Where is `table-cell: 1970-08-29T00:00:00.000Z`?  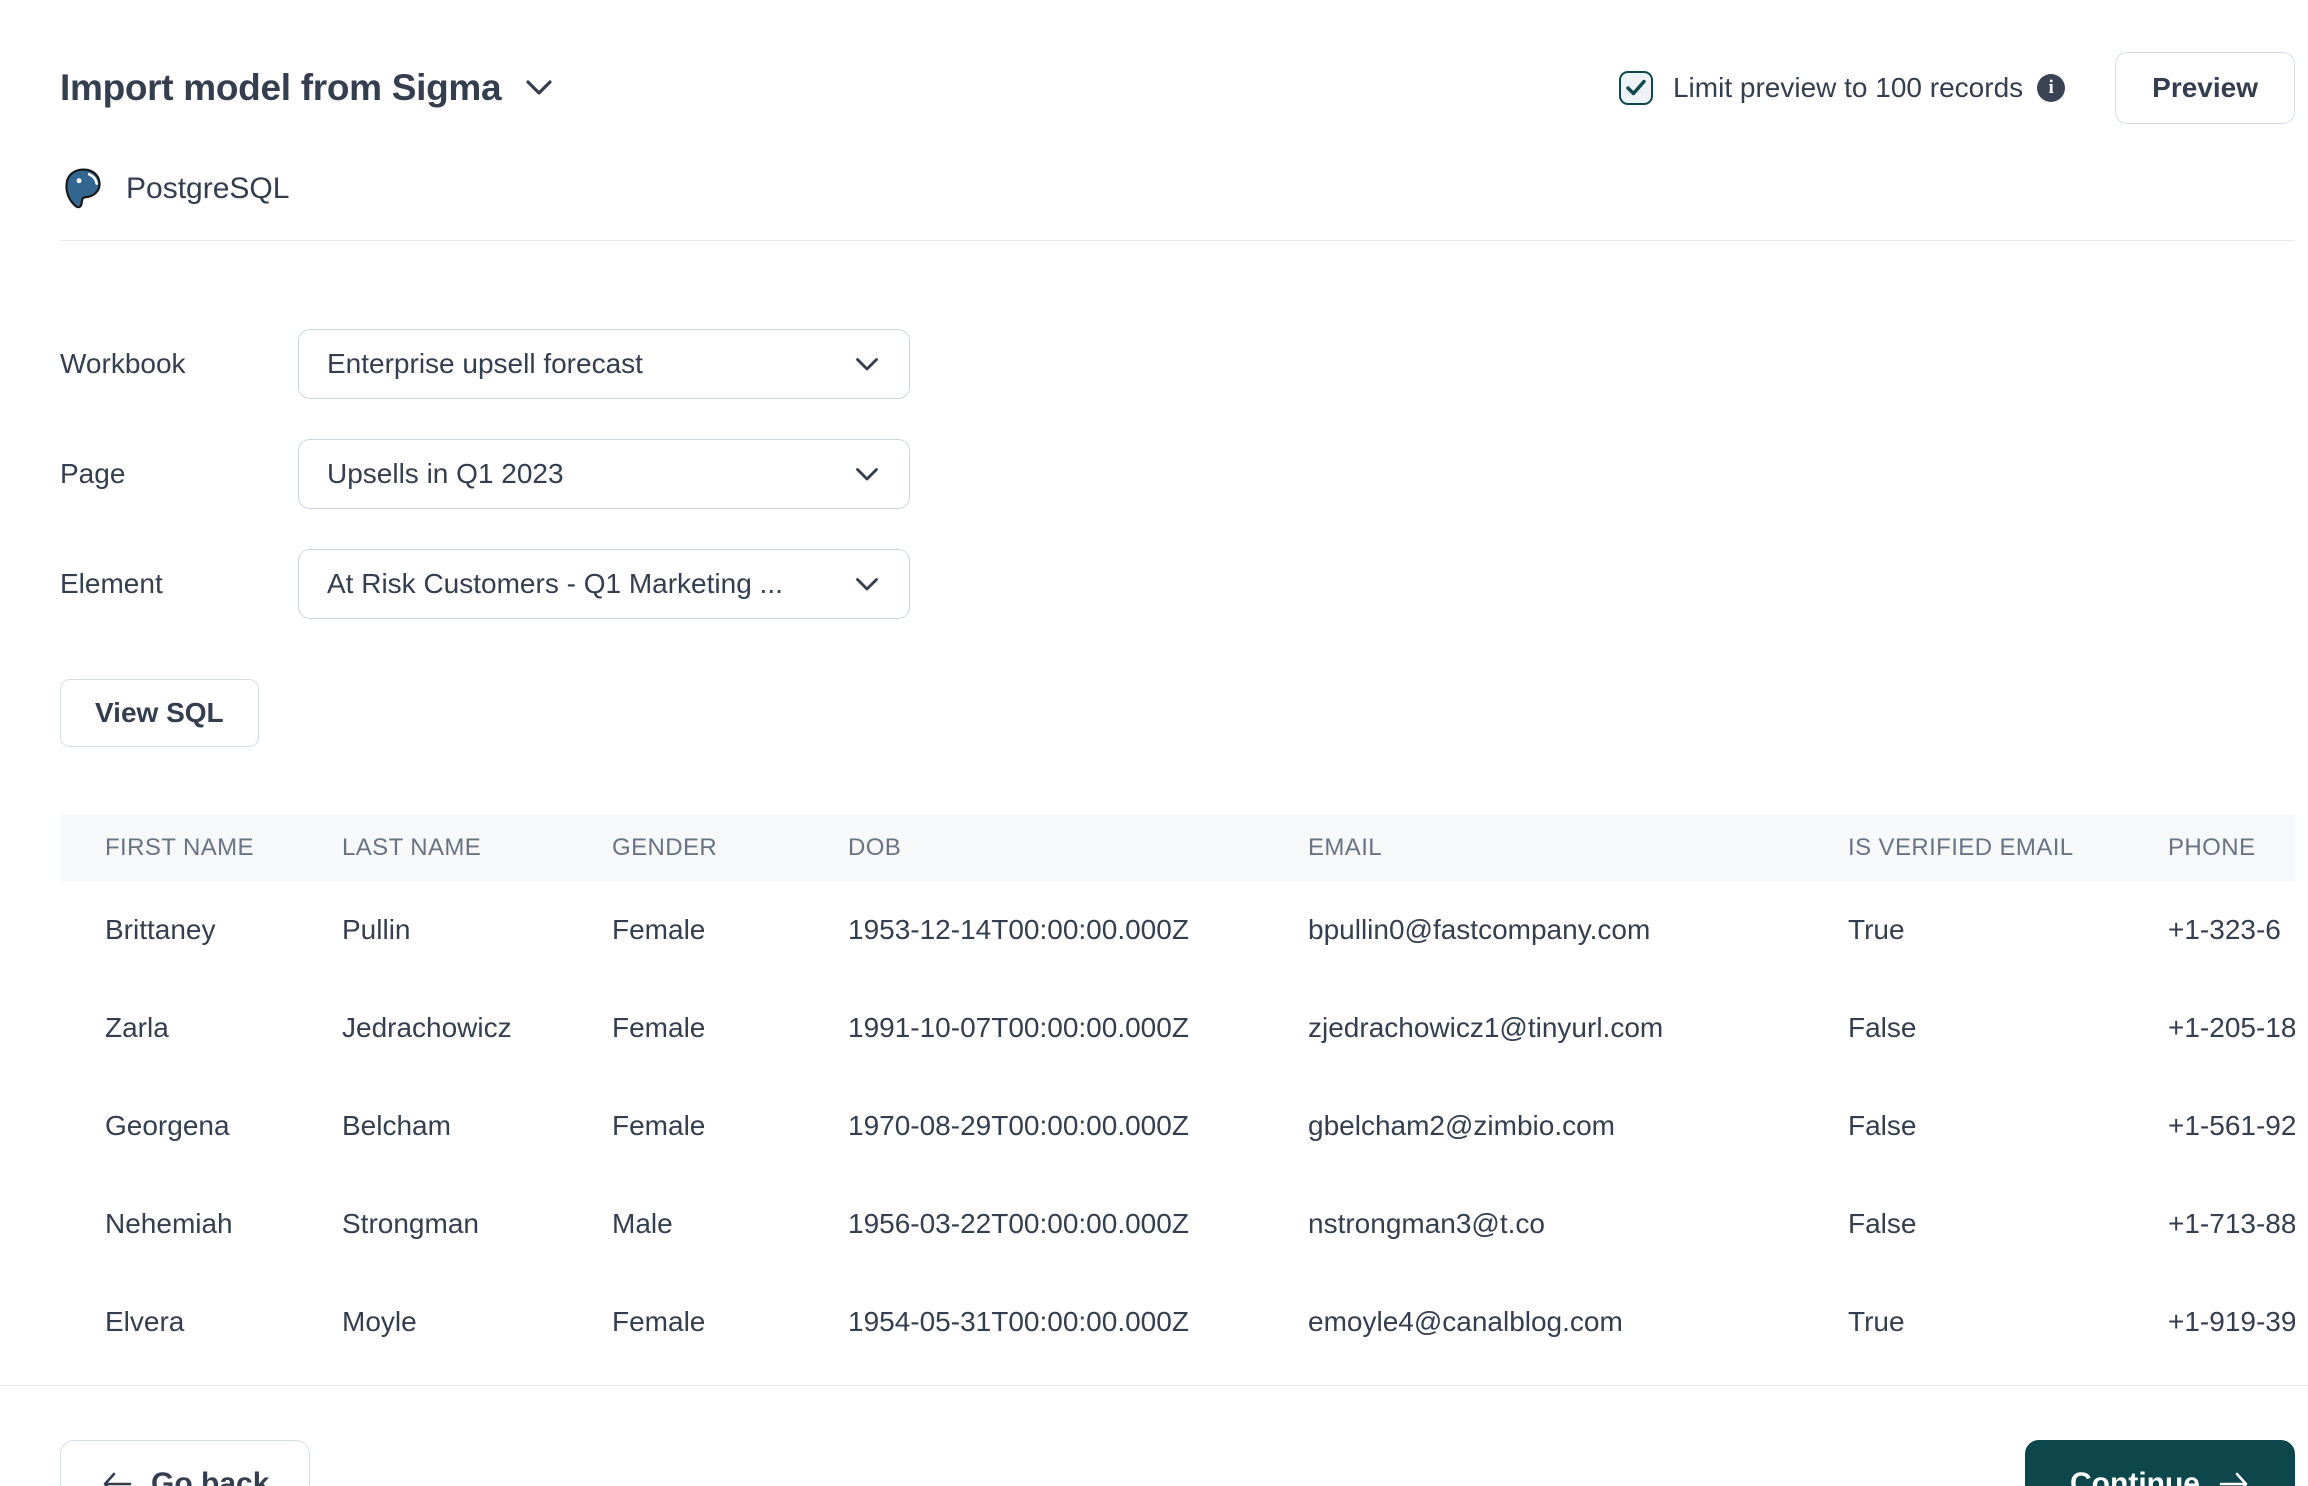 table-cell: 1970-08-29T00:00:00.000Z is located at coordinates (1018, 1125).